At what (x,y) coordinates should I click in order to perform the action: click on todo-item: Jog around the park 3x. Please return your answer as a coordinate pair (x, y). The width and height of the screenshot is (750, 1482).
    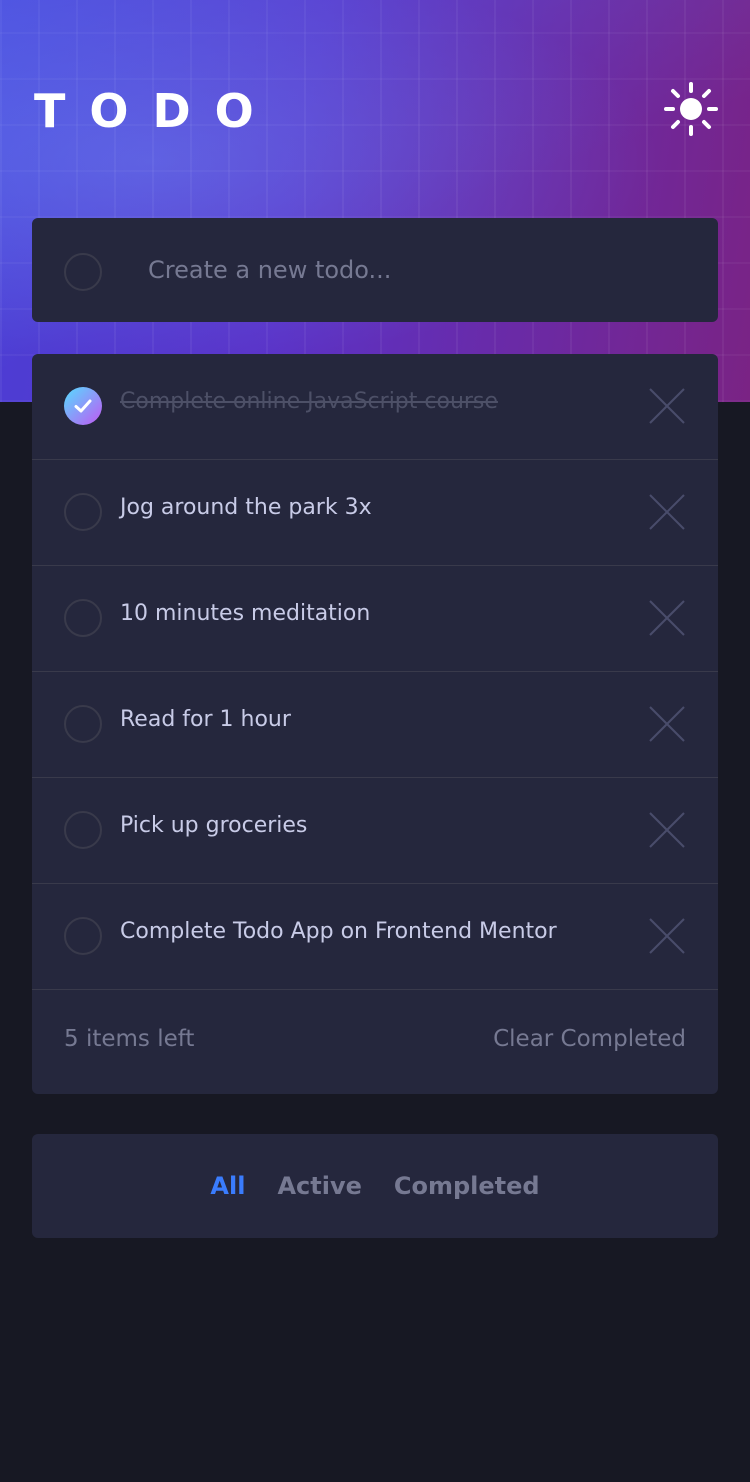
    Looking at the image, I should click on (375, 513).